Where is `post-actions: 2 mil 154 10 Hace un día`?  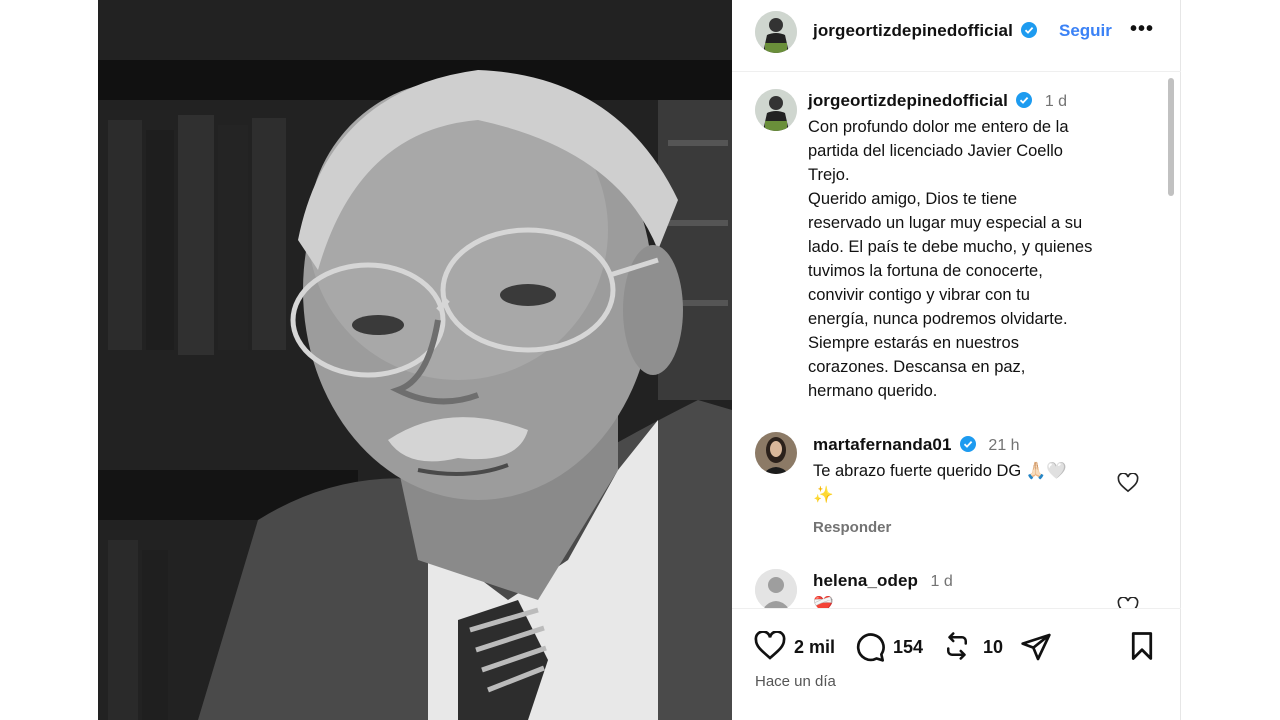
post-actions: 2 mil 154 10 Hace un día is located at coordinates (956, 664).